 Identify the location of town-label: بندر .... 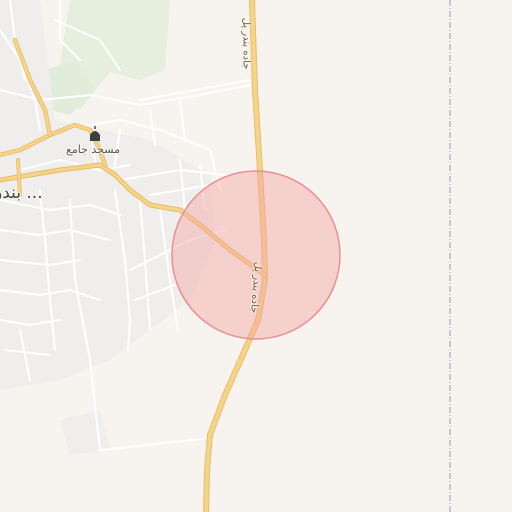
(21, 193).